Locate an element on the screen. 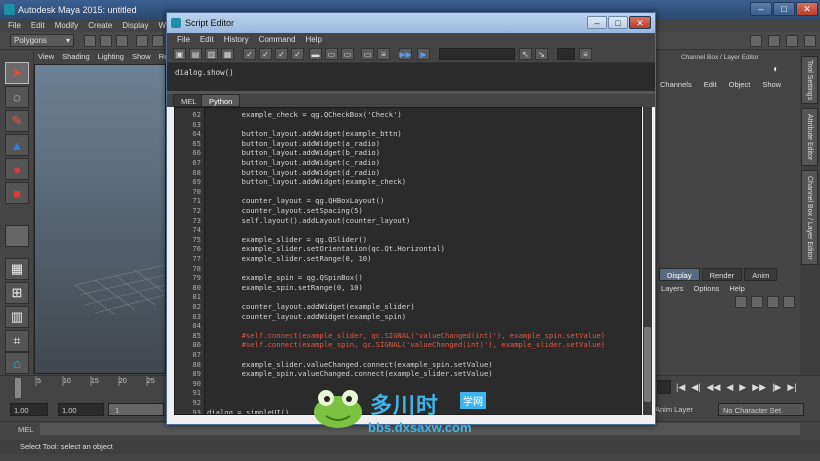 This screenshot has width=820, height=461. execute-all-icon: ▶▶ is located at coordinates (405, 54).